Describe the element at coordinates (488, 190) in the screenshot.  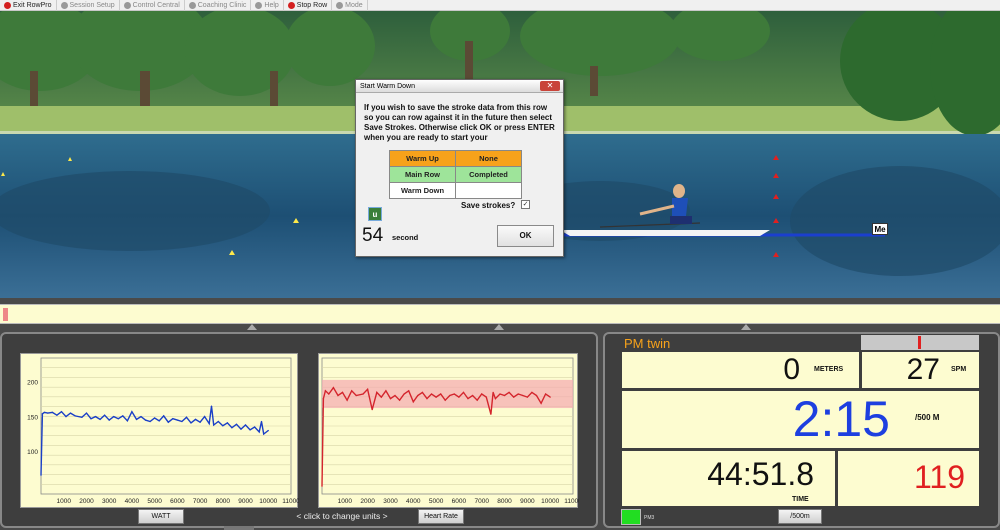
I see `stage-status` at that location.